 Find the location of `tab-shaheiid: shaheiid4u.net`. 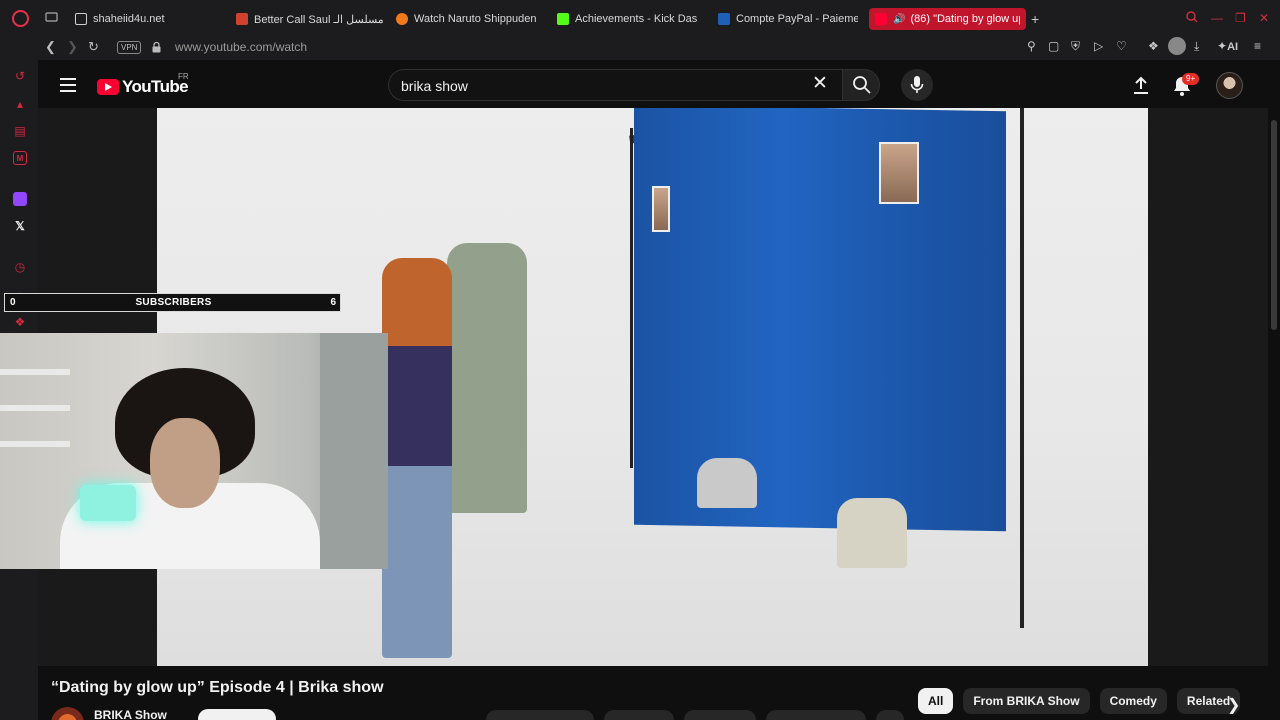

tab-shaheiid: shaheiid4u.net is located at coordinates (150, 19).